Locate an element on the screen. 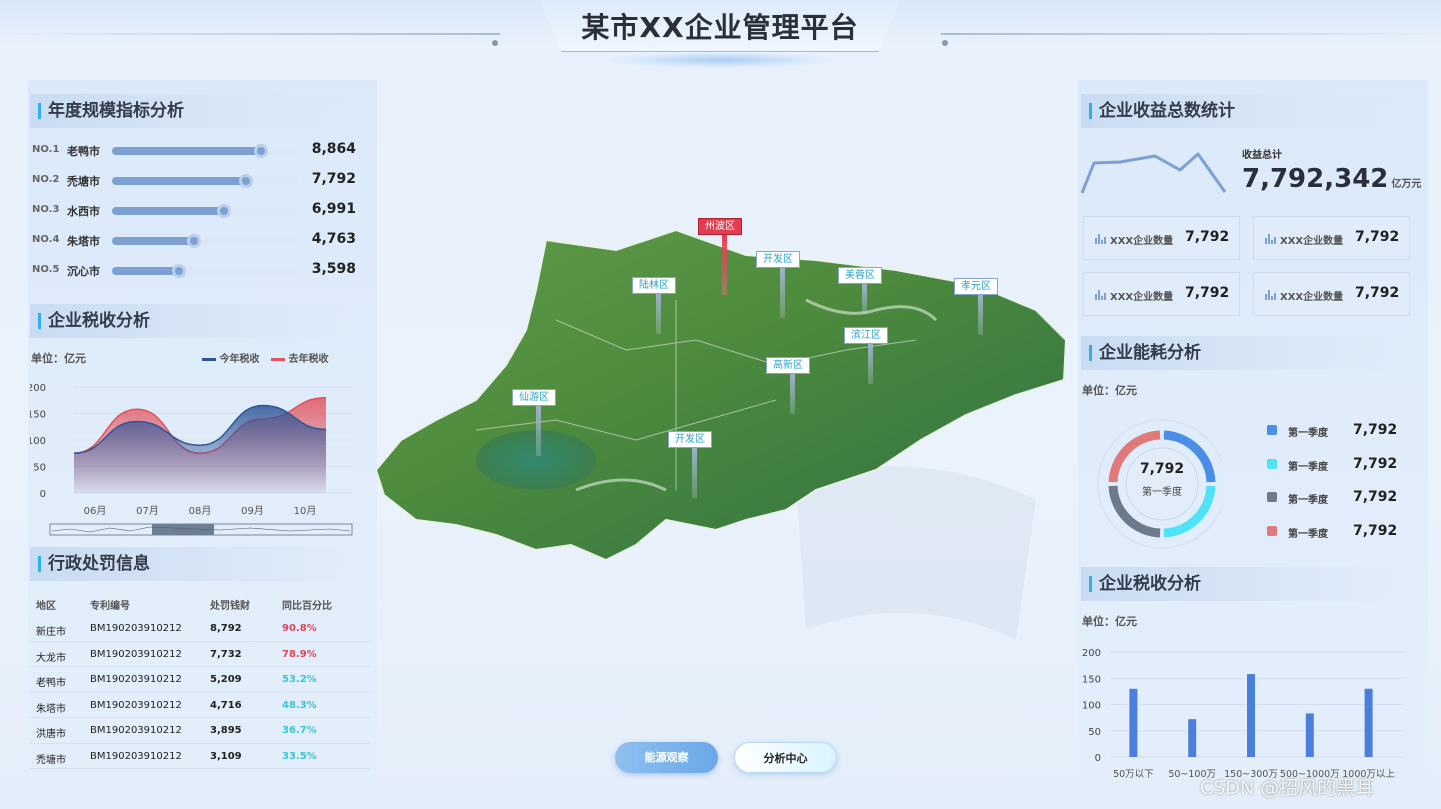  header-glow is located at coordinates (721, 60).